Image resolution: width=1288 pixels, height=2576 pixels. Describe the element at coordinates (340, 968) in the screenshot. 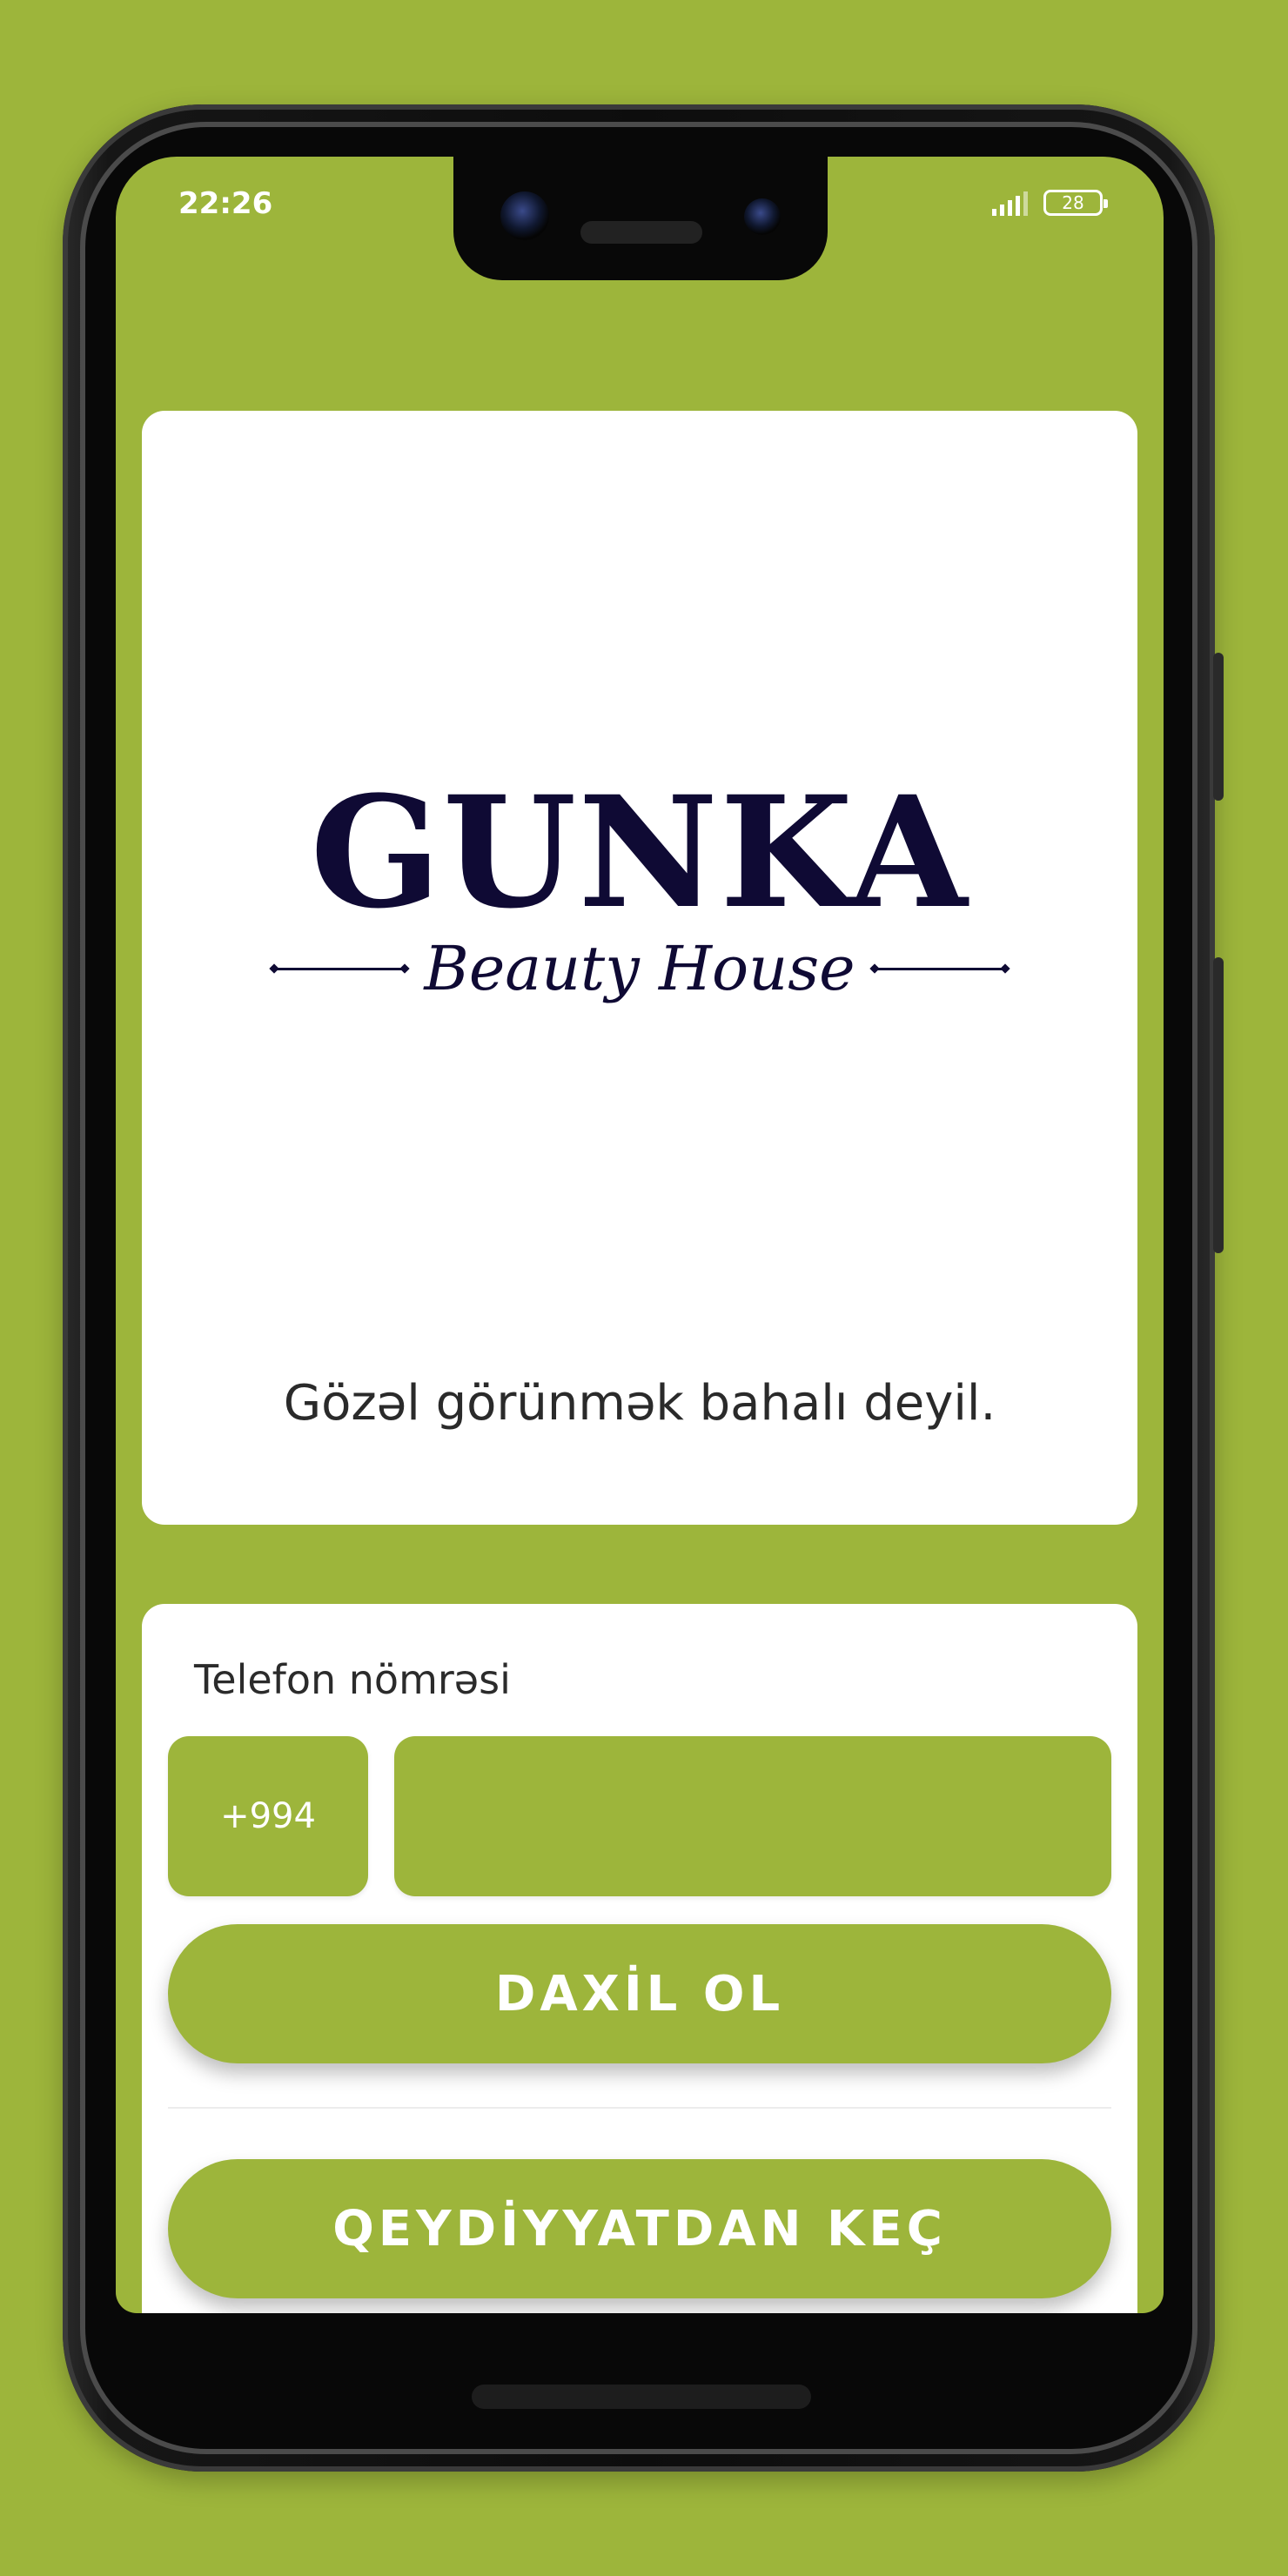

I see `logo-ornament-left` at that location.